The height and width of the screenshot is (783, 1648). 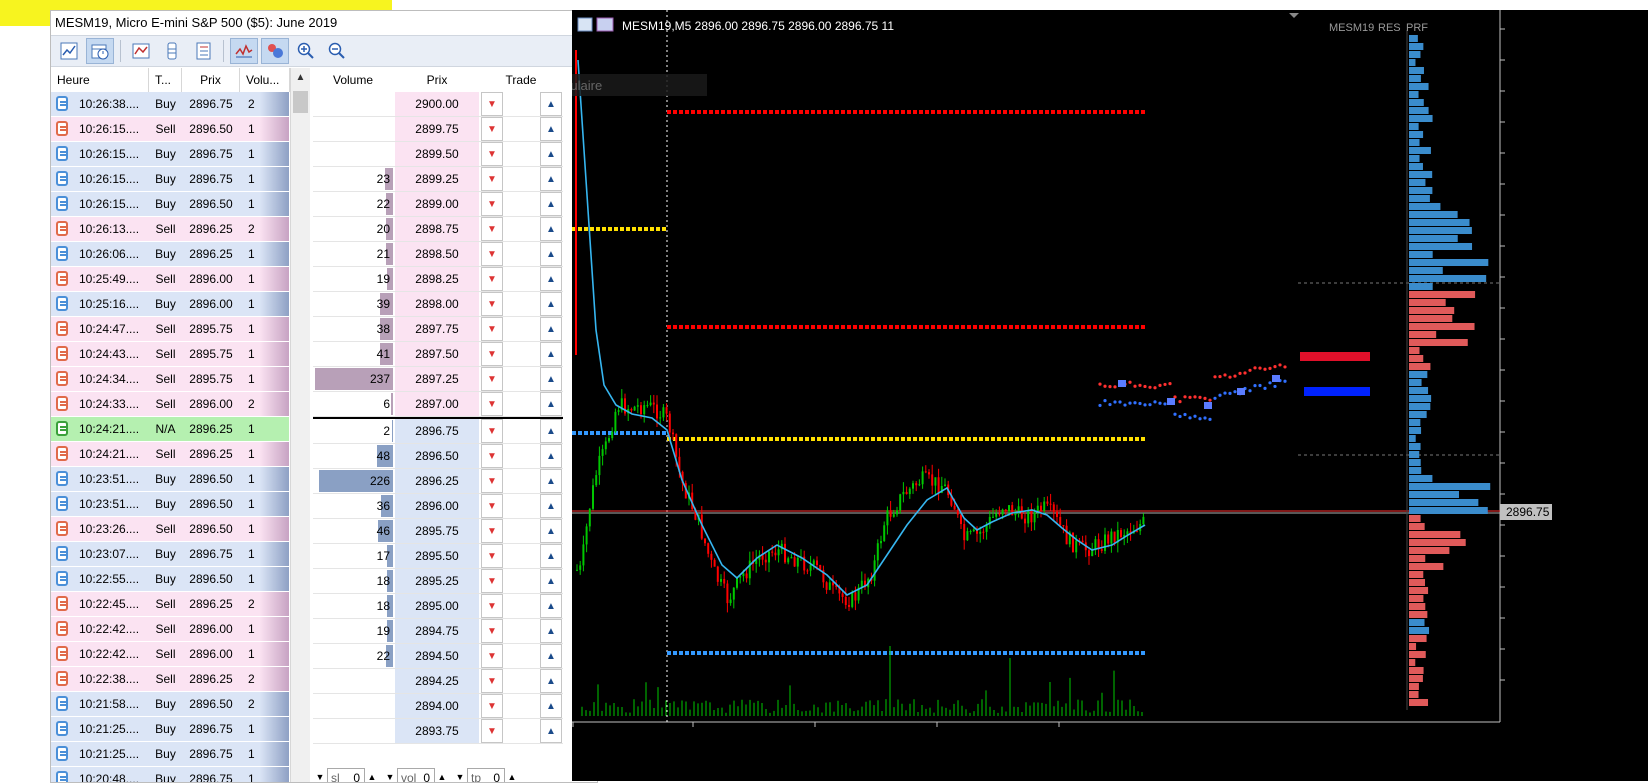 What do you see at coordinates (100, 51) in the screenshot?
I see `time-sales-button` at bounding box center [100, 51].